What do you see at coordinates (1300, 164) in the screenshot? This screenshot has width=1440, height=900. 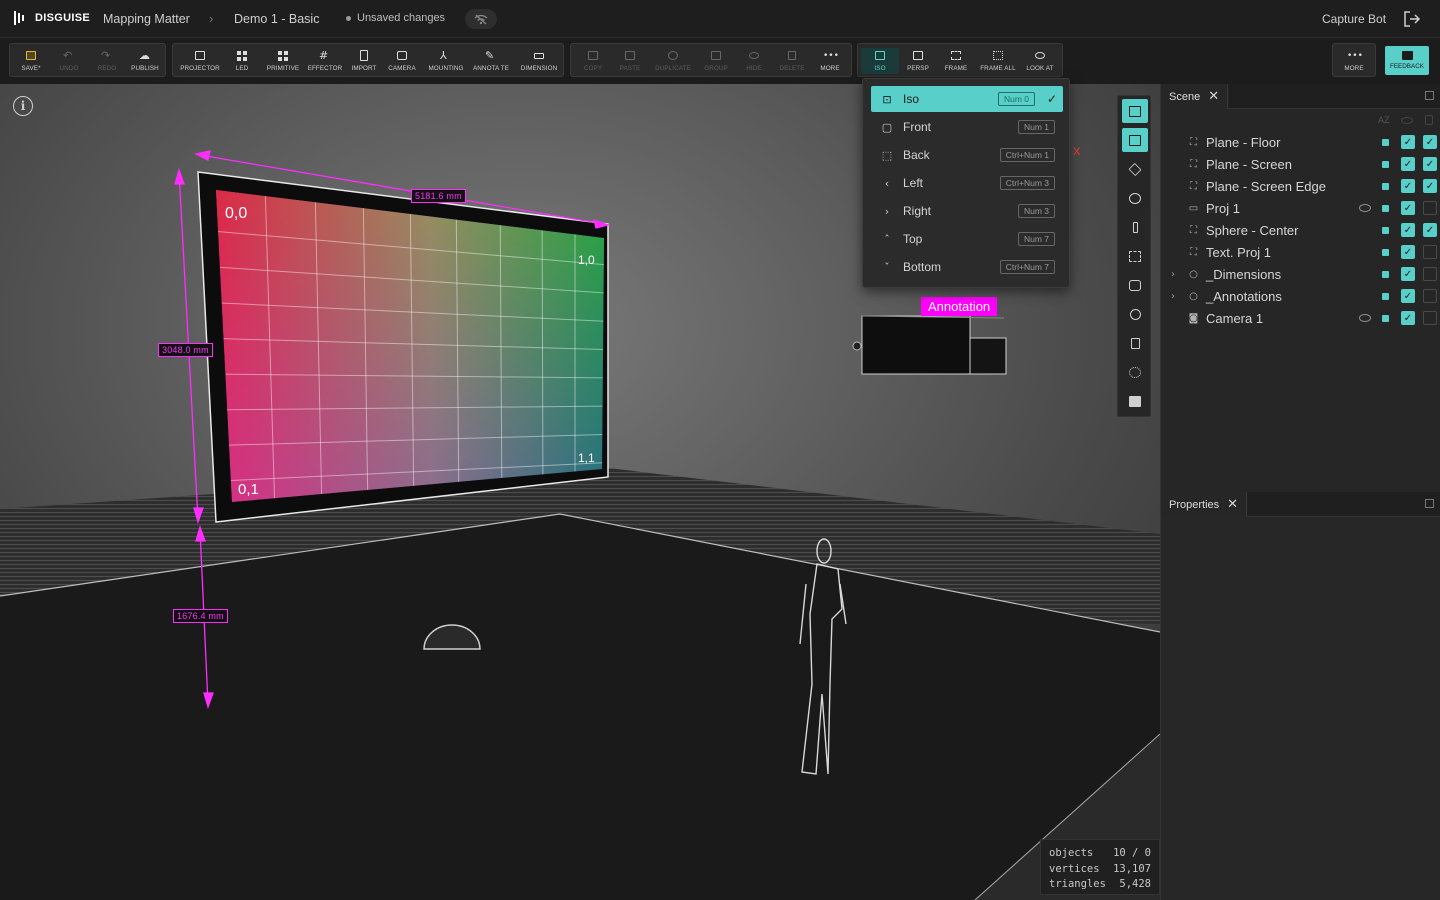 I see `scene-tree-item: ⛶ Plane - Screen ✓ ✓` at bounding box center [1300, 164].